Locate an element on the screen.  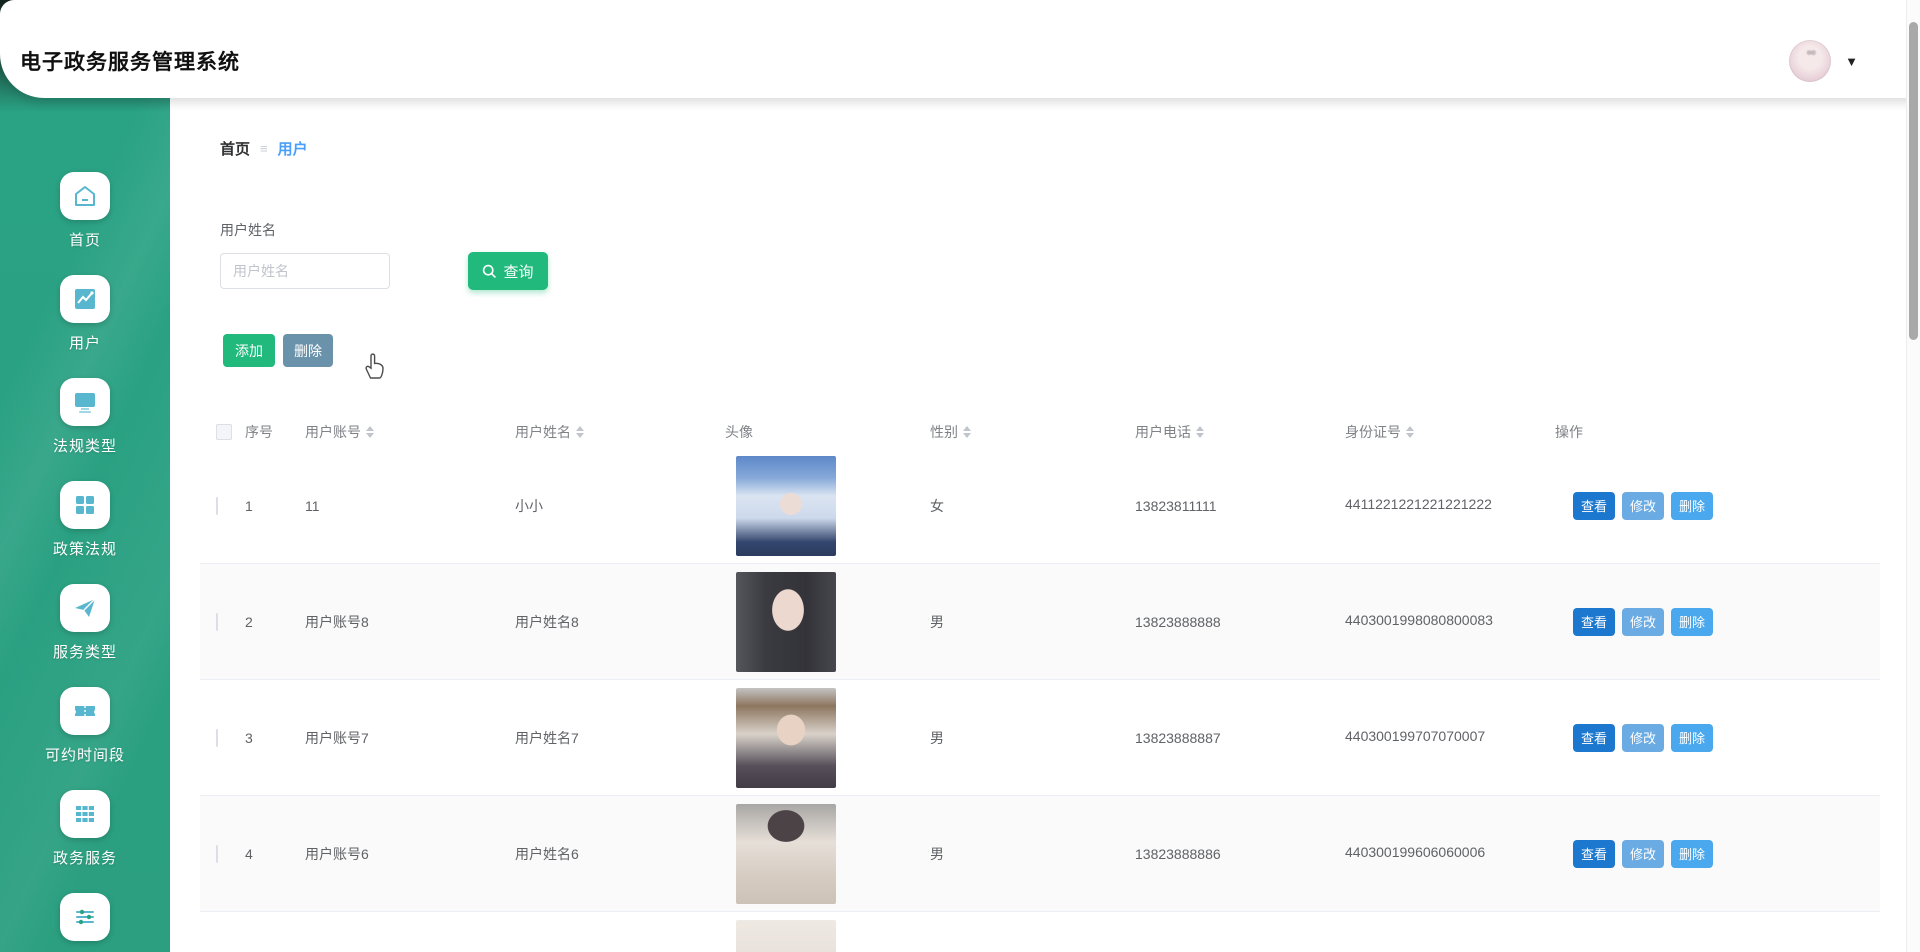
sidebar-item-more is located at coordinates (85, 922).